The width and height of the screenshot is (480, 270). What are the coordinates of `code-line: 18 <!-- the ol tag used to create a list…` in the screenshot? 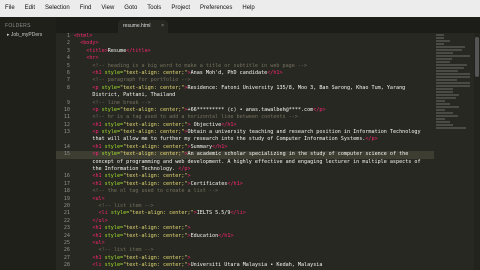 It's located at (245, 191).